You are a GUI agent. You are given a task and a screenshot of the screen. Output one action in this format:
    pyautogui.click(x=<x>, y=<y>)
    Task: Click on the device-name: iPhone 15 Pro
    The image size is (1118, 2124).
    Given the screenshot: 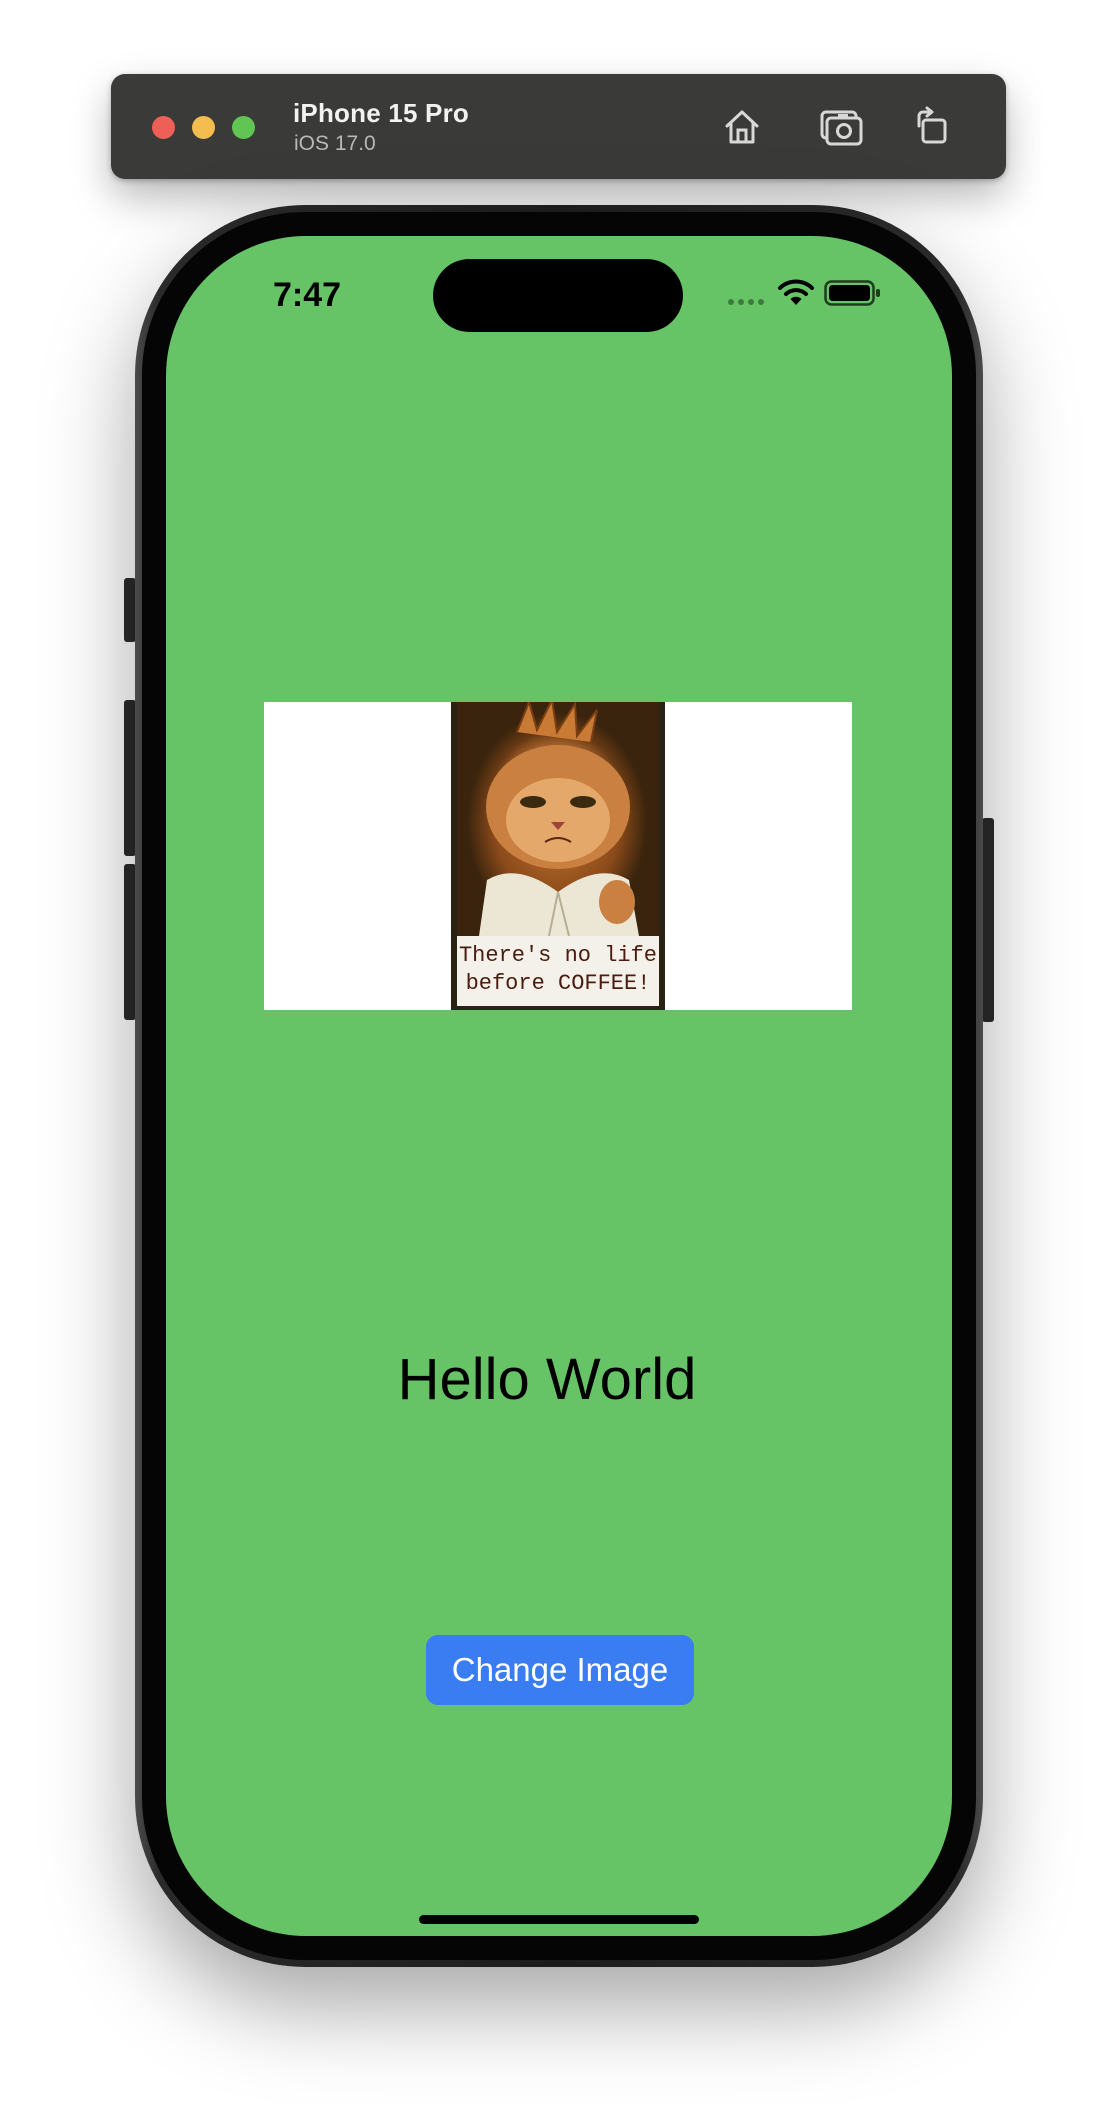 What is the action you would take?
    pyautogui.click(x=381, y=113)
    